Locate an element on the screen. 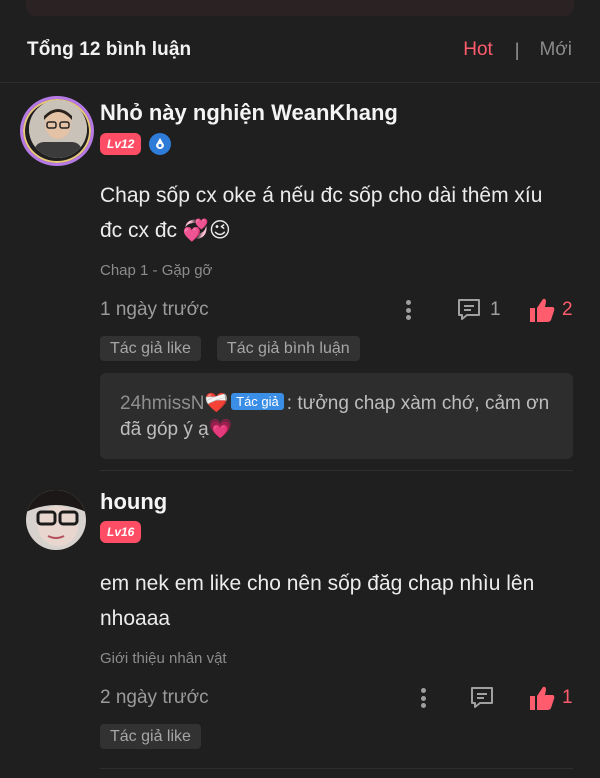 This screenshot has width=600, height=778. author-chips: Tác giả like is located at coordinates (150, 736).